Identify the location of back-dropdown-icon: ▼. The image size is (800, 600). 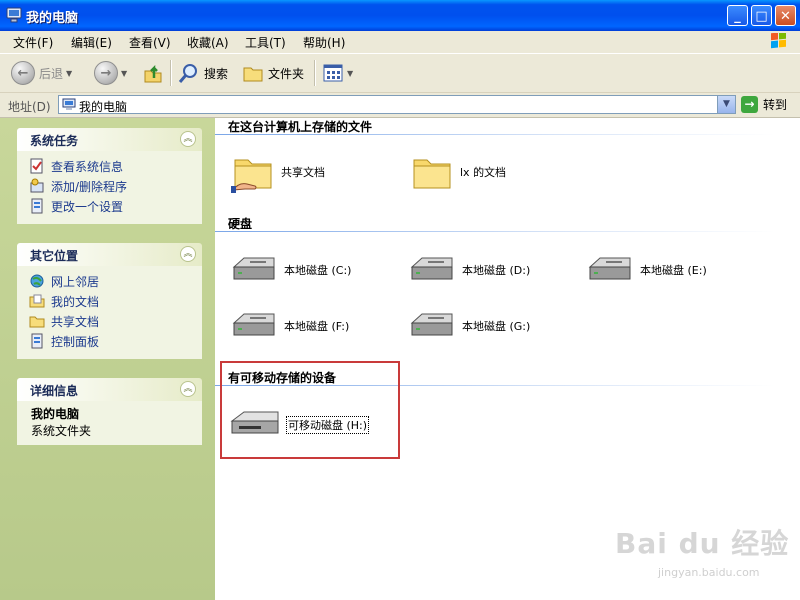
(69, 73).